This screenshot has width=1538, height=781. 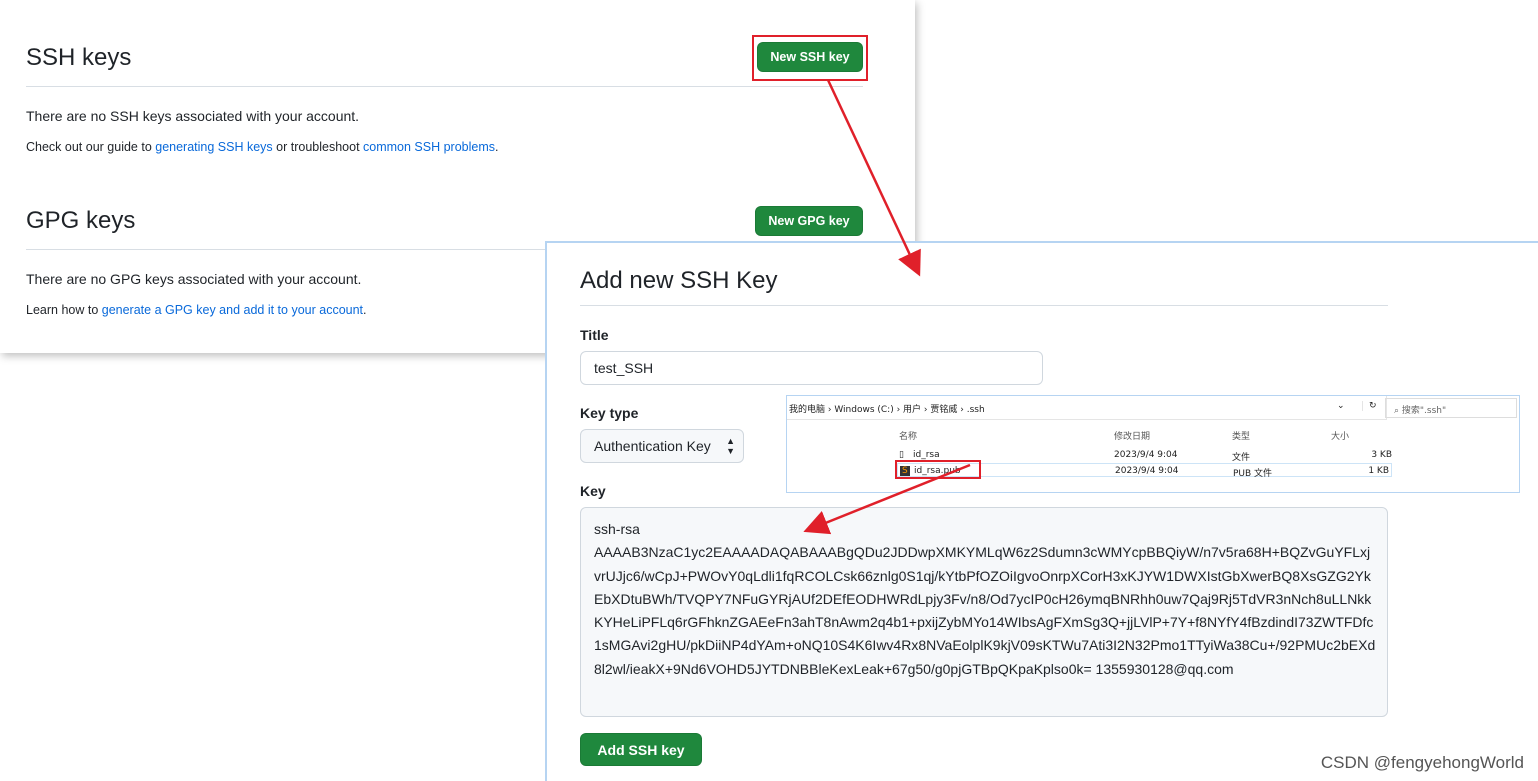 I want to click on watermark: CSDN @fengyehongWorld, so click(x=1422, y=762).